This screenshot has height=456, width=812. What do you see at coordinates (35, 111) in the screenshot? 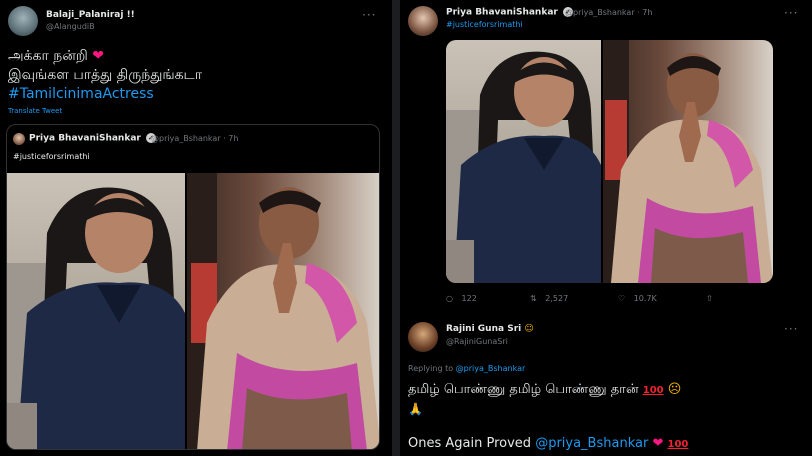
I see `translate-tweet-link: Translate Tweet` at bounding box center [35, 111].